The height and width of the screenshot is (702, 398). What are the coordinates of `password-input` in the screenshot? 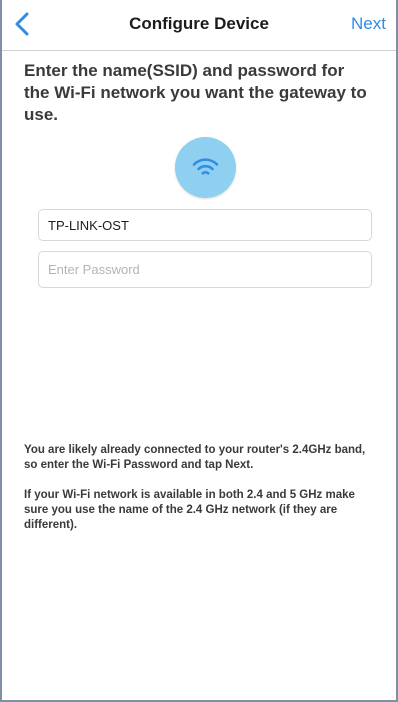 It's located at (205, 269).